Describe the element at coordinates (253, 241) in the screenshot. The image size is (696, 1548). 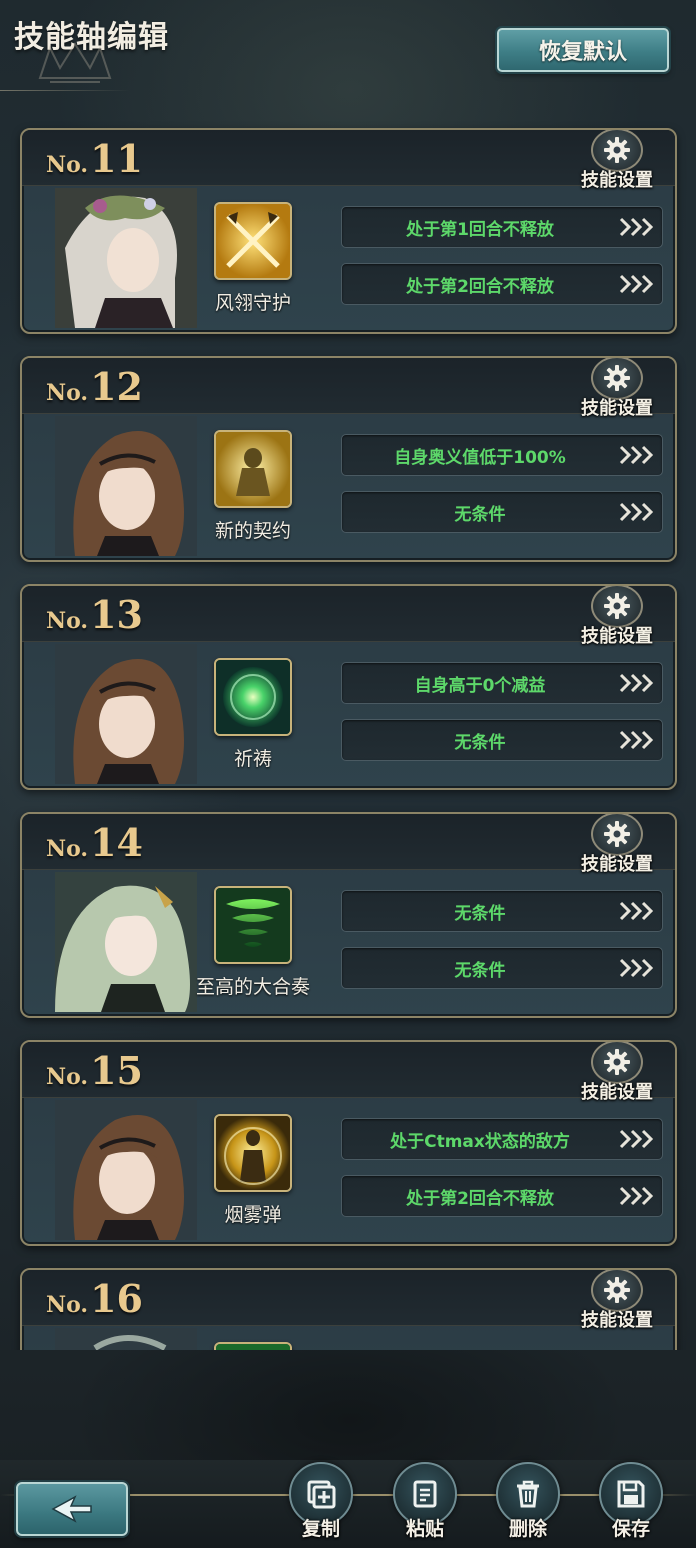
I see `skill-icon-crossed-swords` at that location.